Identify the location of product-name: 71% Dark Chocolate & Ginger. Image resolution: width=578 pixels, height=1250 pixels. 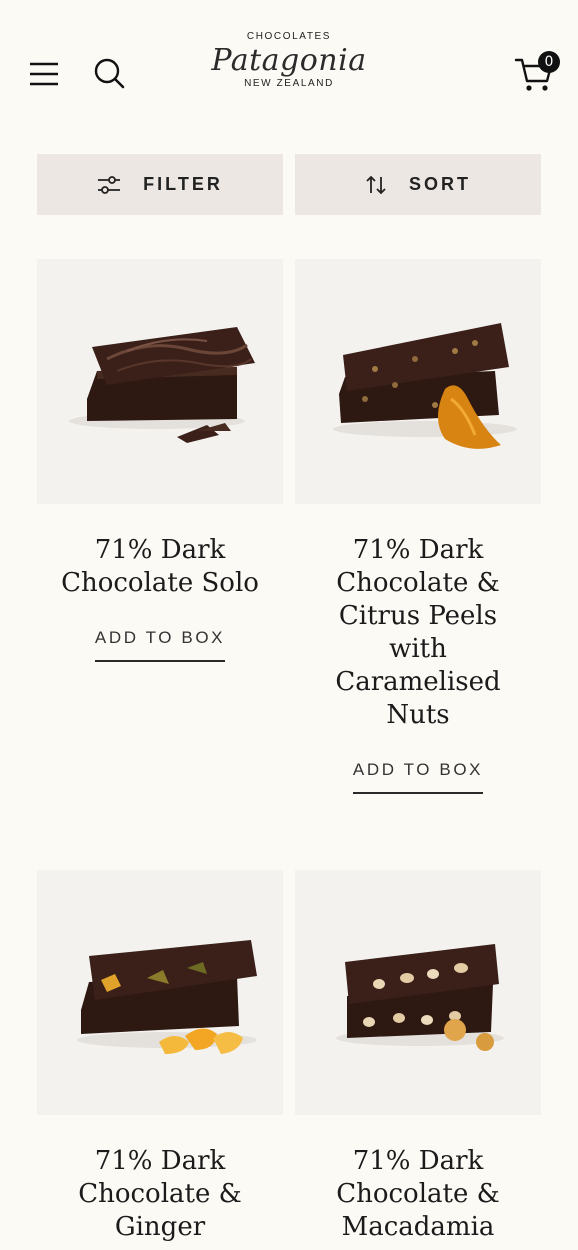
(160, 1194).